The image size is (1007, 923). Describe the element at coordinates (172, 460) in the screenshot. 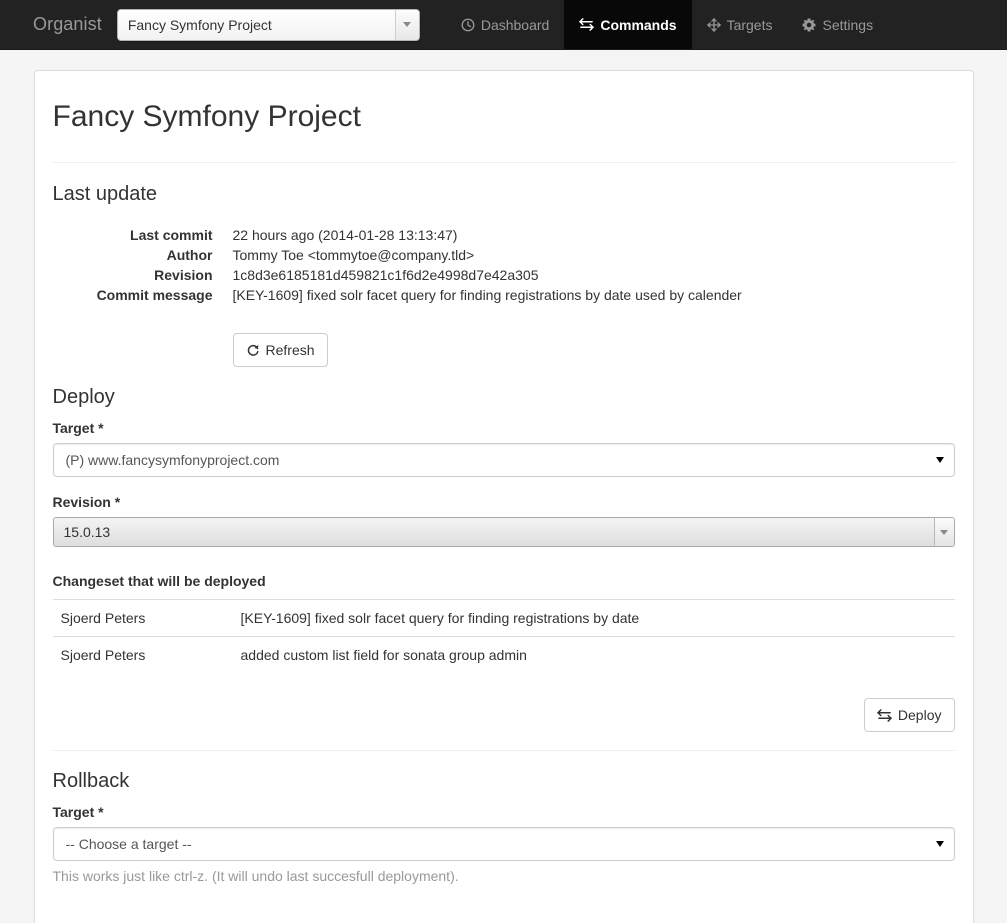

I see `deploy-target-value: (P) www.fancysymfonyproject.com` at that location.